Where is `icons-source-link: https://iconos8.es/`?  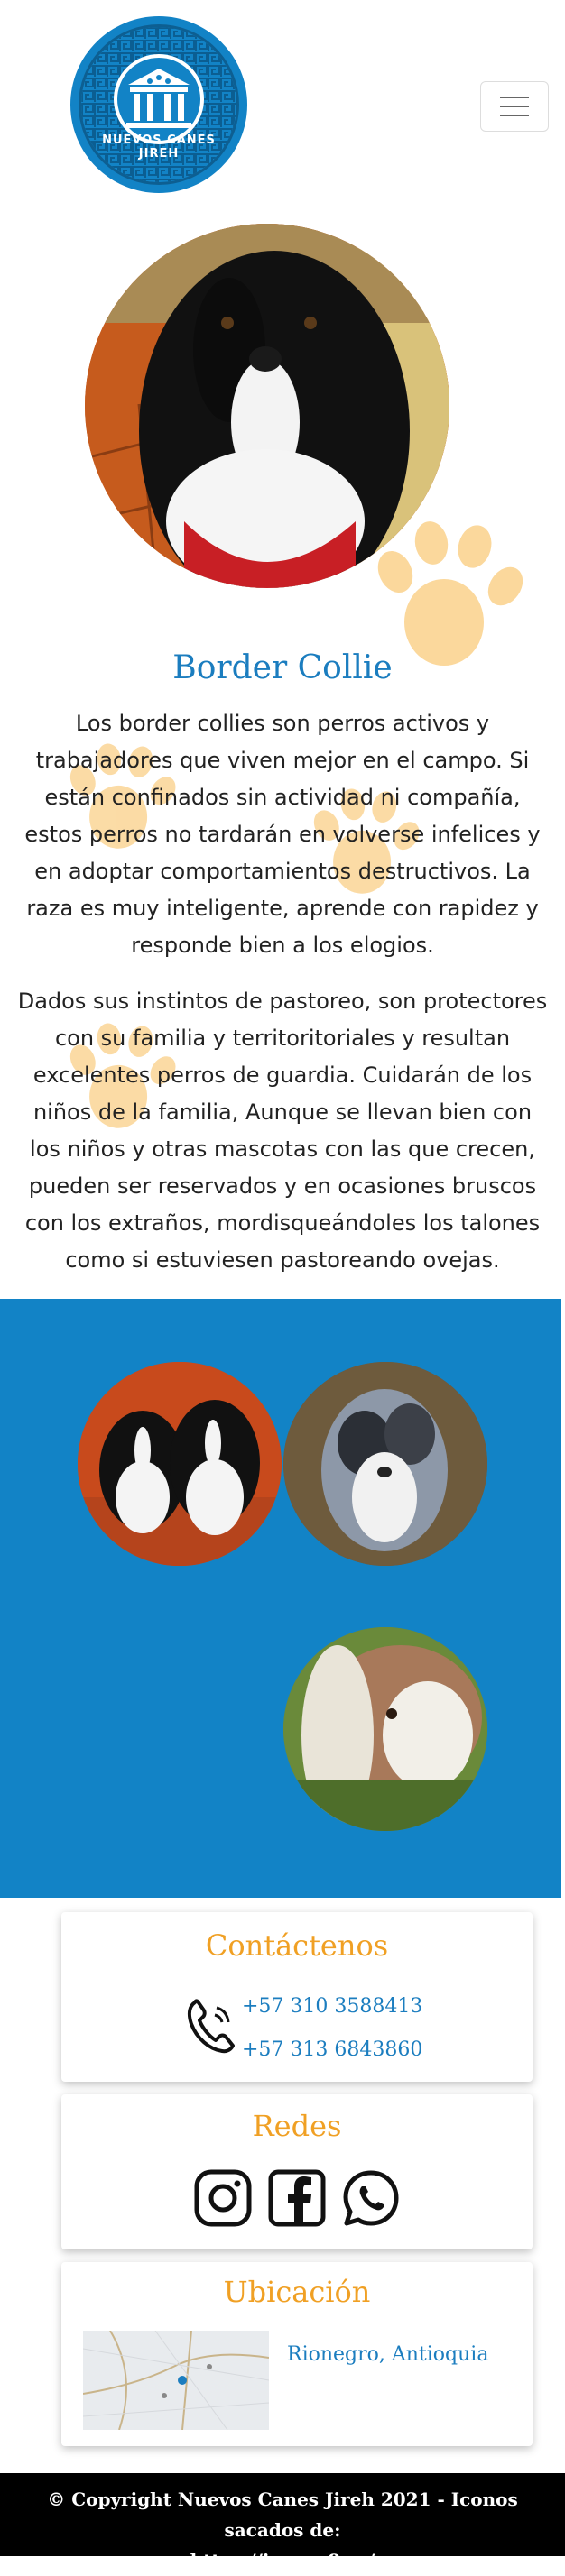
icons-source-link: https://iconos8.es/ is located at coordinates (282, 2560).